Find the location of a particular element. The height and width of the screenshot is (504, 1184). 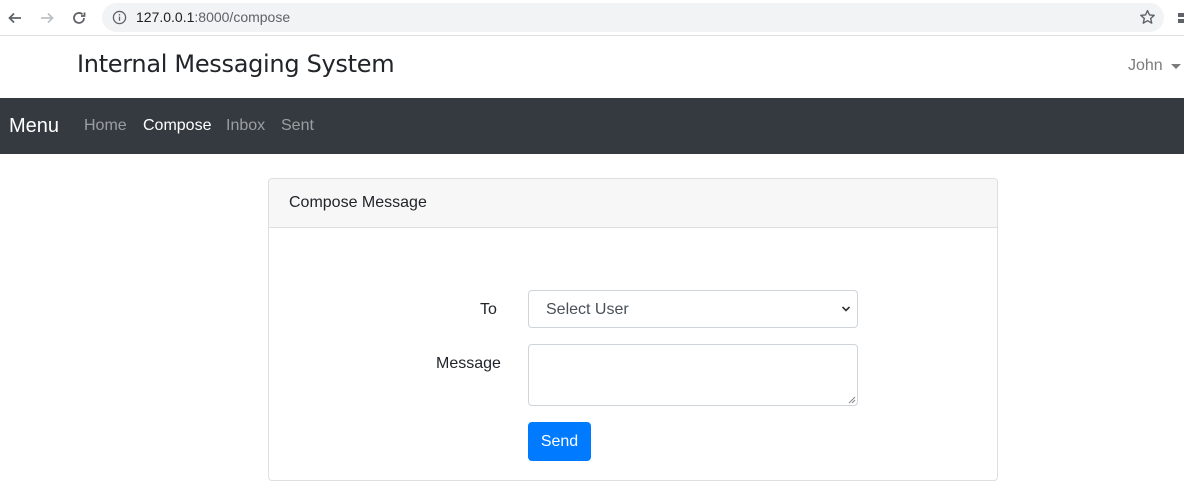

site-info-icon is located at coordinates (119, 17).